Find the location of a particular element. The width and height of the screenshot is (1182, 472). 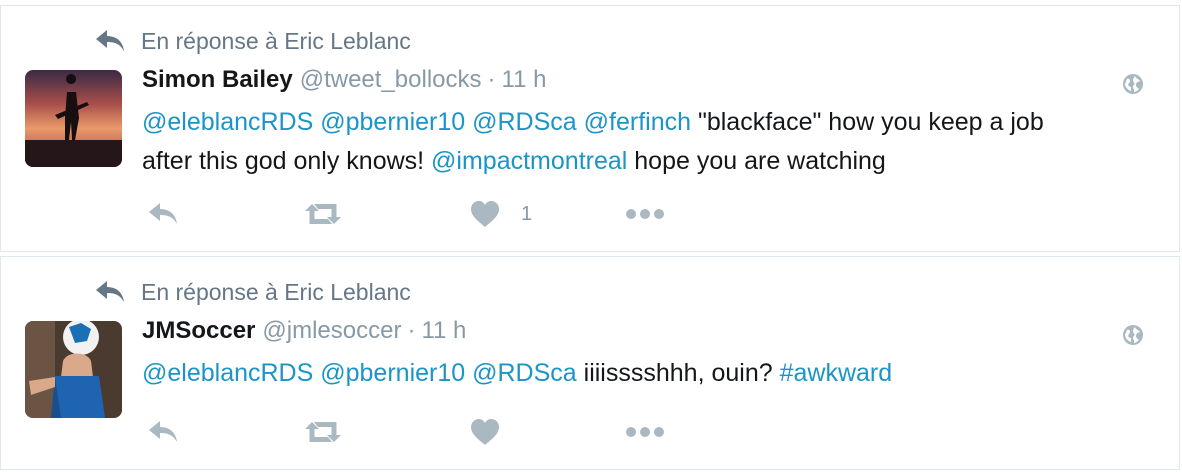

like-button is located at coordinates (495, 432).